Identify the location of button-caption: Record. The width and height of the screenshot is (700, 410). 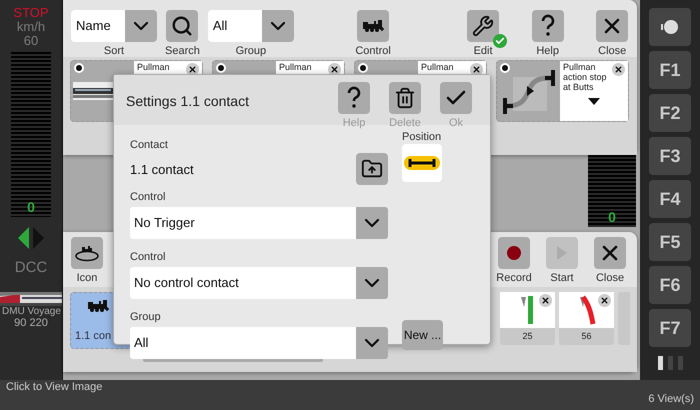
(514, 278).